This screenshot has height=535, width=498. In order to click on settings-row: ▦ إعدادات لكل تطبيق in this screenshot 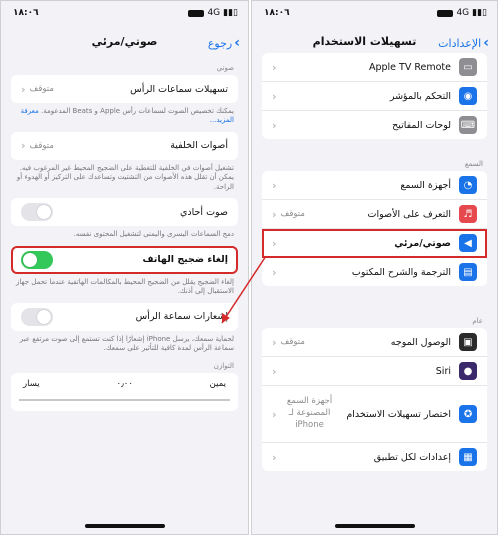, I will do `click(374, 457)`.